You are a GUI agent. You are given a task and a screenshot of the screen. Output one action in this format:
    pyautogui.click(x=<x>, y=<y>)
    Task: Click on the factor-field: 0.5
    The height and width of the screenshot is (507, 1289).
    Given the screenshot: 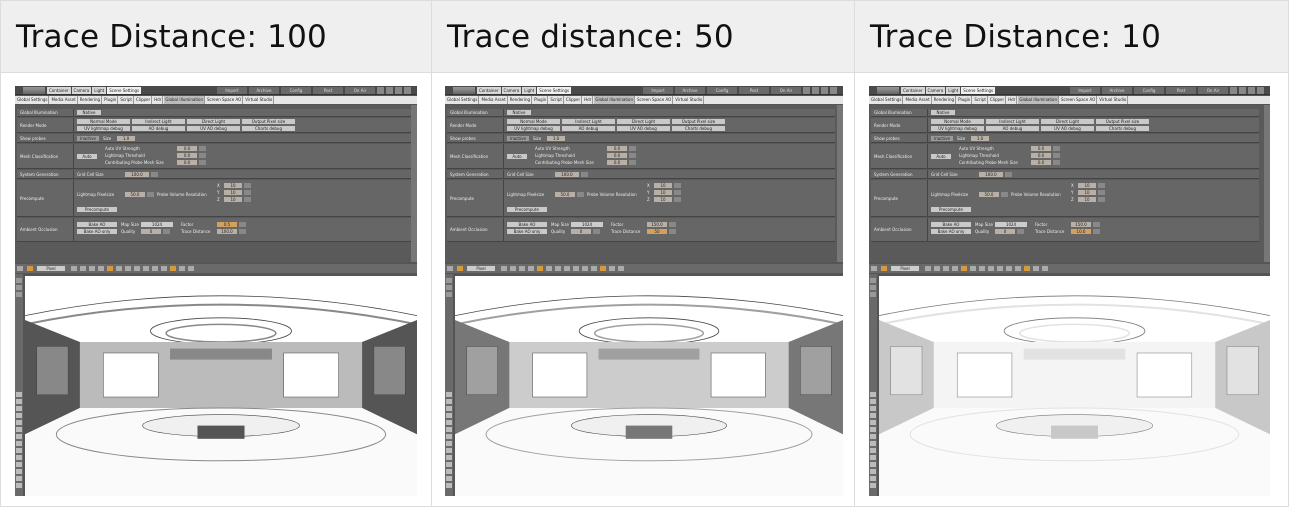 What is the action you would take?
    pyautogui.click(x=227, y=224)
    